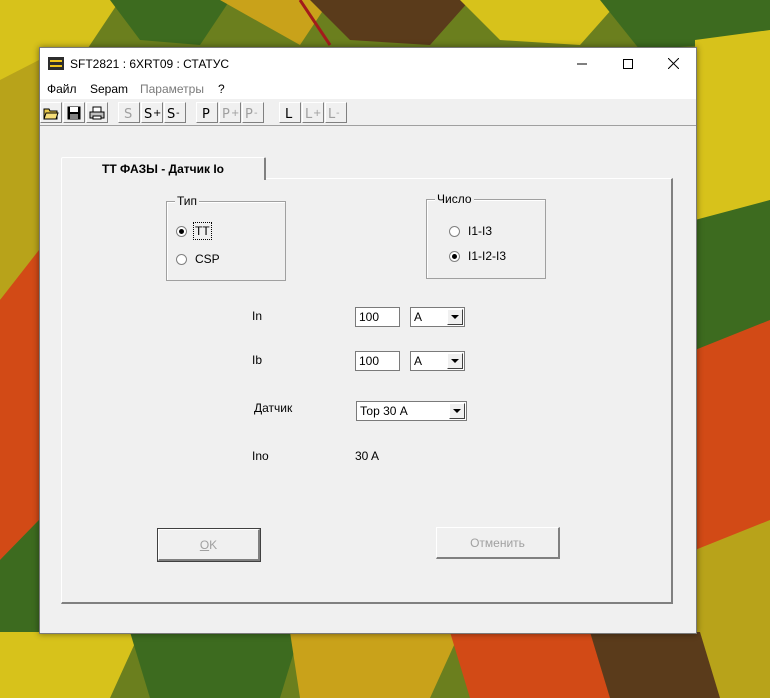 The width and height of the screenshot is (770, 698). I want to click on l-button: L, so click(290, 112).